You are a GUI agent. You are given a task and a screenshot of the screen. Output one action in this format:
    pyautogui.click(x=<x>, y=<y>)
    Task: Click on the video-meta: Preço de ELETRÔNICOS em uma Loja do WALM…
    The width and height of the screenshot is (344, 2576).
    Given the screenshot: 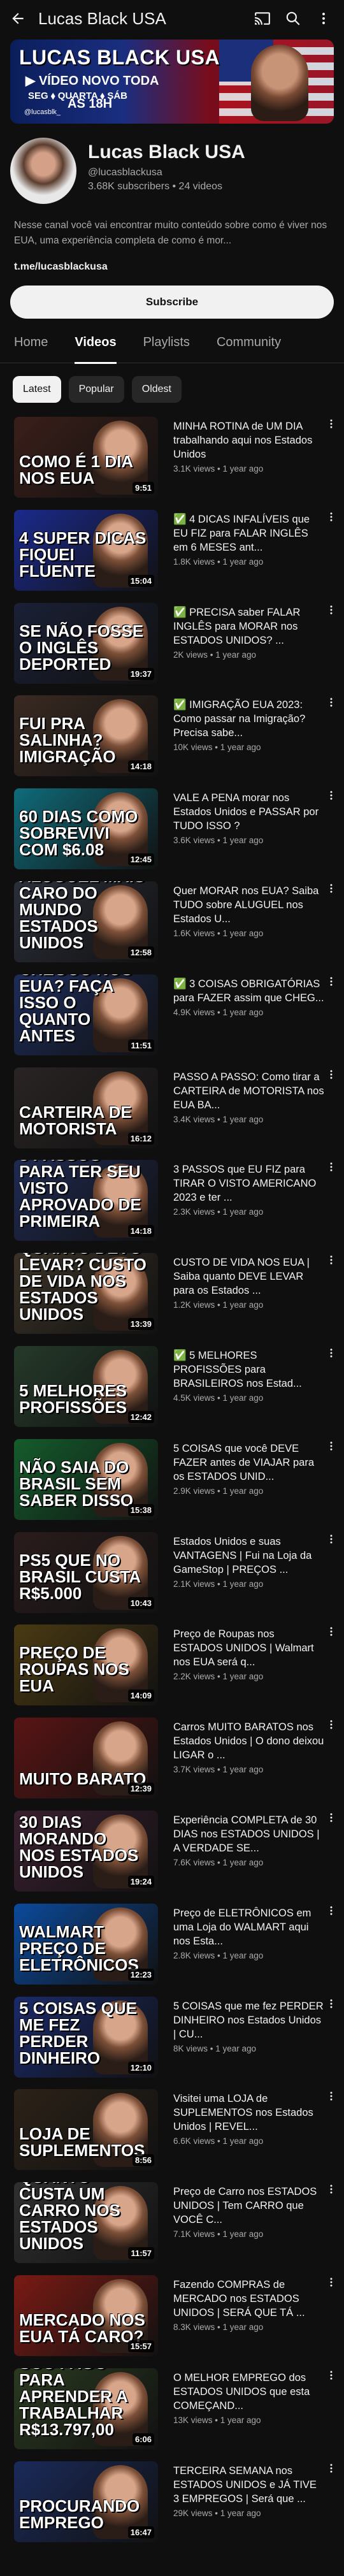 What is the action you would take?
    pyautogui.click(x=249, y=1950)
    